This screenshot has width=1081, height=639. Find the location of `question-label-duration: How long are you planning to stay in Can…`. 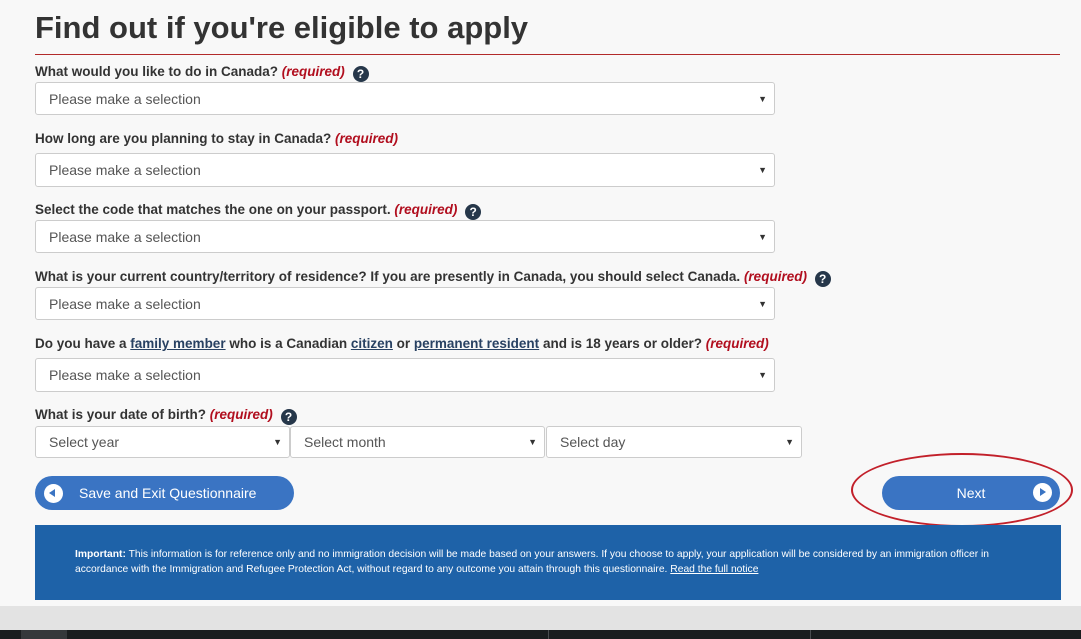

question-label-duration: How long are you planning to stay in Can… is located at coordinates (217, 138).